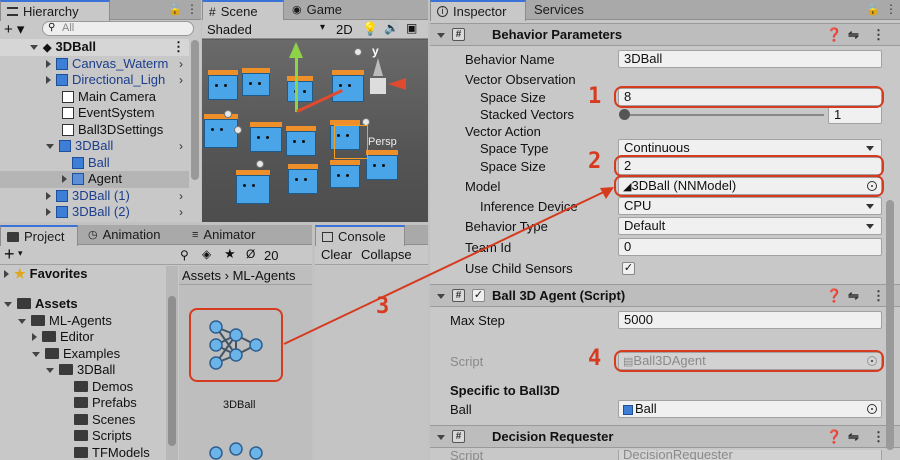 The height and width of the screenshot is (460, 900). Describe the element at coordinates (477, 320) in the screenshot. I see `max-step-label: Max Step` at that location.